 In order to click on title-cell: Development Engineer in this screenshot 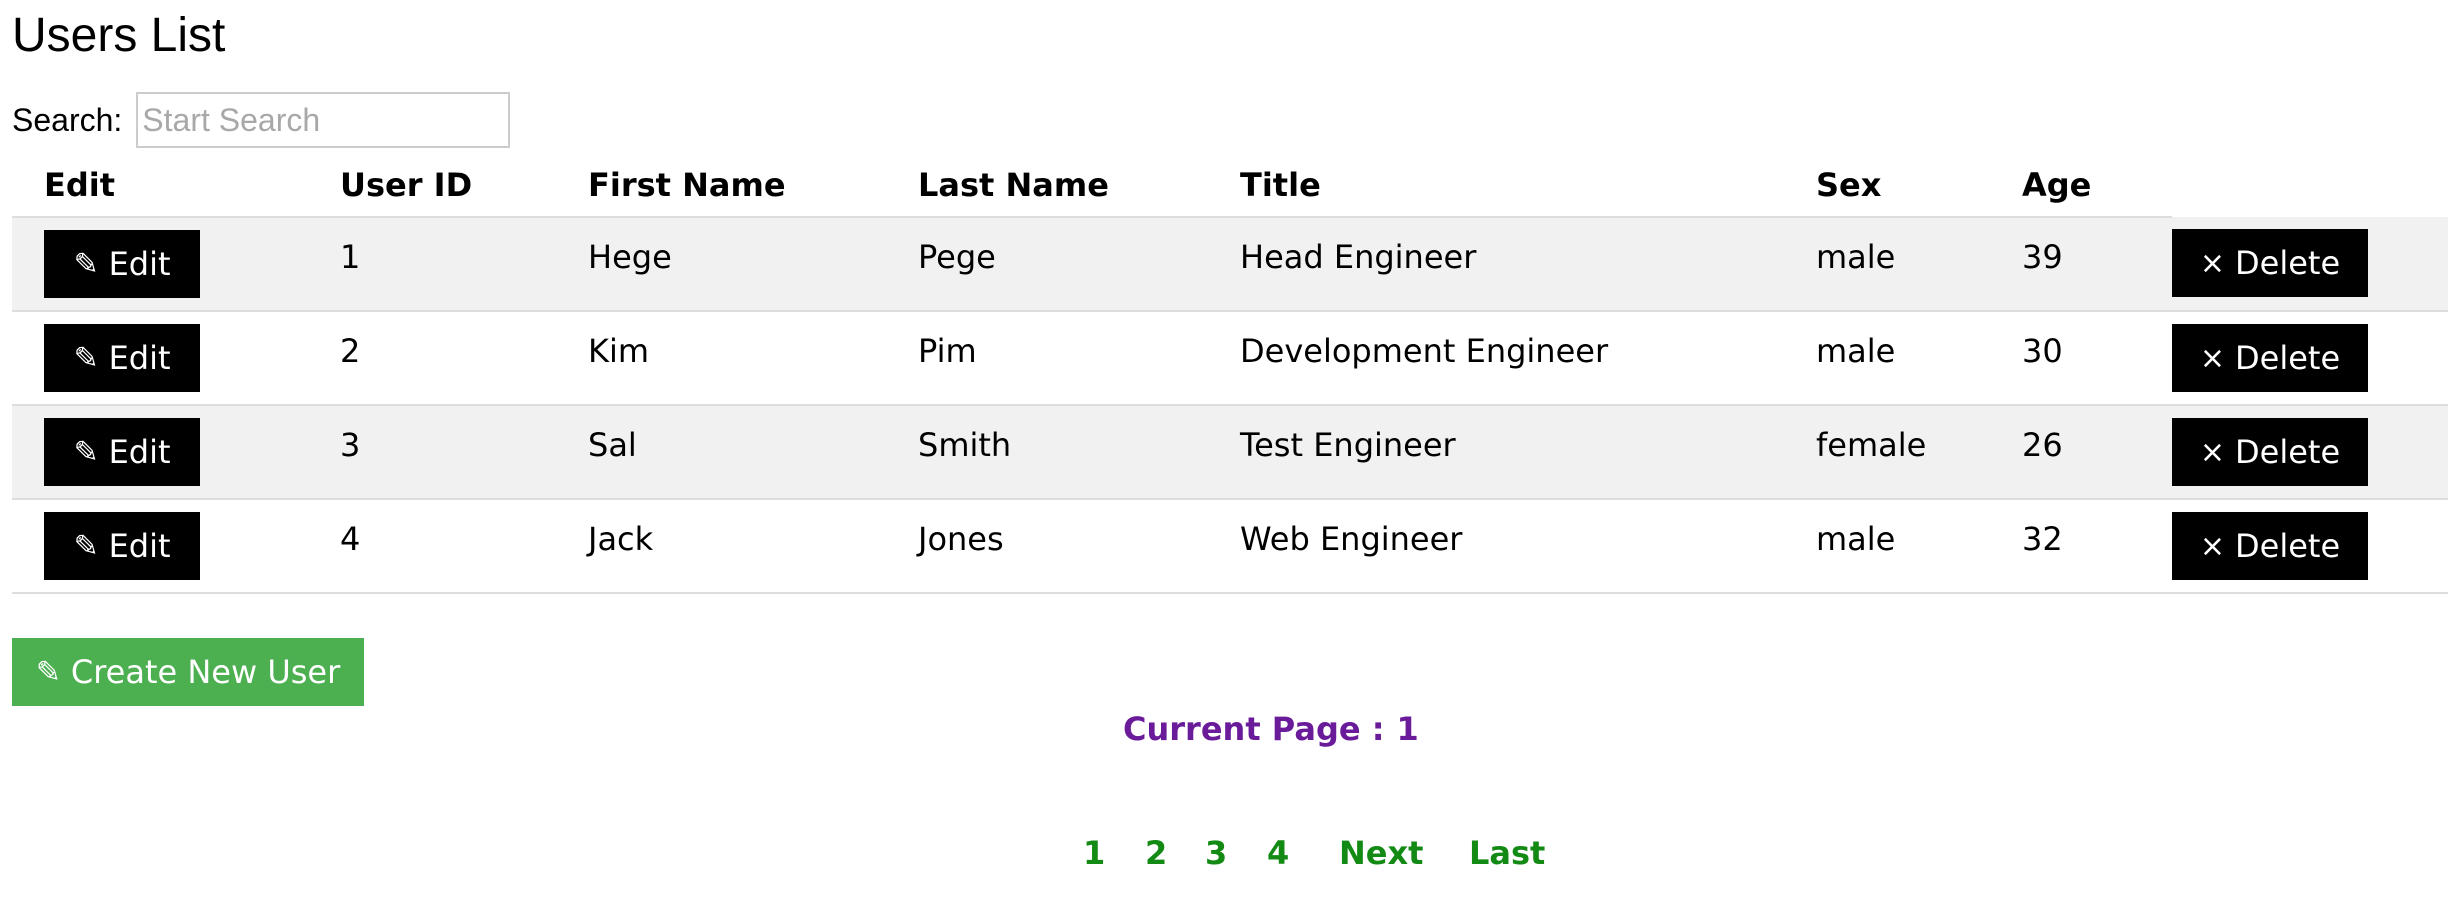, I will do `click(1528, 358)`.